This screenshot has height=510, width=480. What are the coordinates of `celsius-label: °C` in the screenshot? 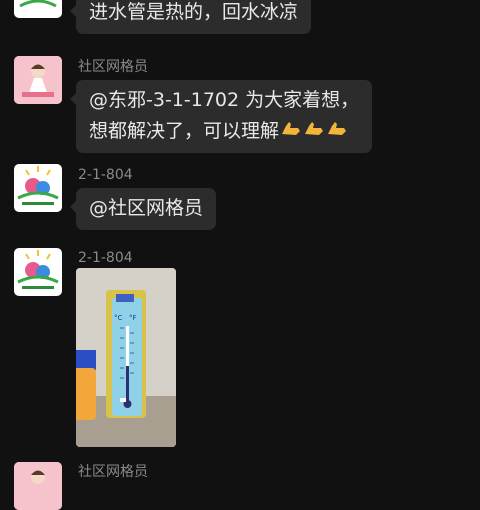 It's located at (118, 318).